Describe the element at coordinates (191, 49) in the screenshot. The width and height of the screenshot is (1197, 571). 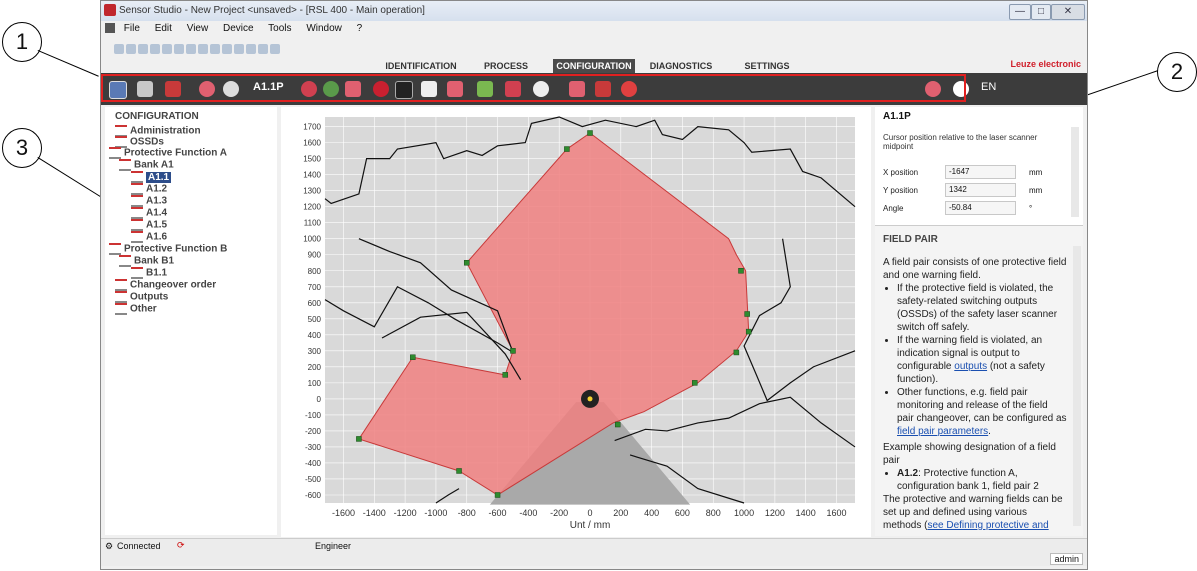
I see `copy-icon` at that location.